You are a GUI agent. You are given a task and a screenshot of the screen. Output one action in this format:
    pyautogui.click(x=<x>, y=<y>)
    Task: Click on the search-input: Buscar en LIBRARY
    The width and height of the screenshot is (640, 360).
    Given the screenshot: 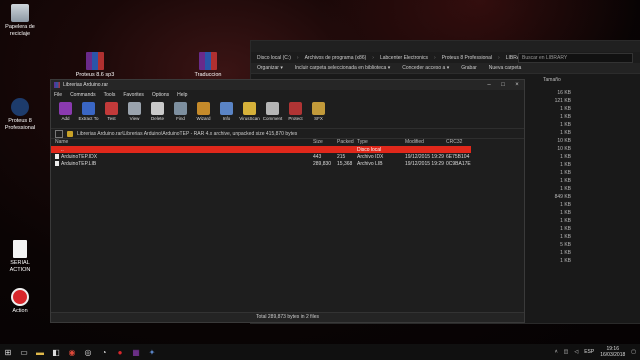 What is the action you would take?
    pyautogui.click(x=575, y=58)
    